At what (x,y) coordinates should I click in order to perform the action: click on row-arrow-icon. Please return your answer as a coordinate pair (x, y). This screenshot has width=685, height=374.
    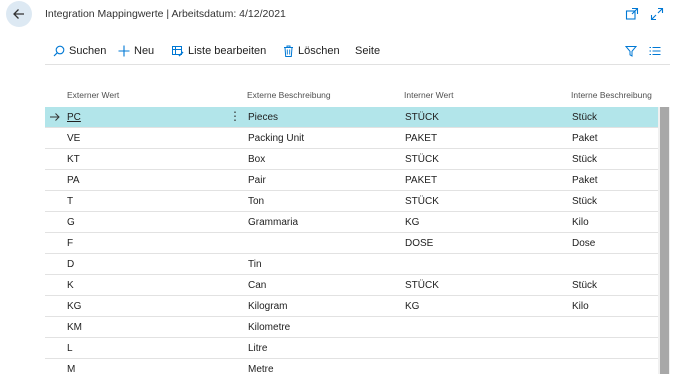
    Looking at the image, I should click on (55, 117).